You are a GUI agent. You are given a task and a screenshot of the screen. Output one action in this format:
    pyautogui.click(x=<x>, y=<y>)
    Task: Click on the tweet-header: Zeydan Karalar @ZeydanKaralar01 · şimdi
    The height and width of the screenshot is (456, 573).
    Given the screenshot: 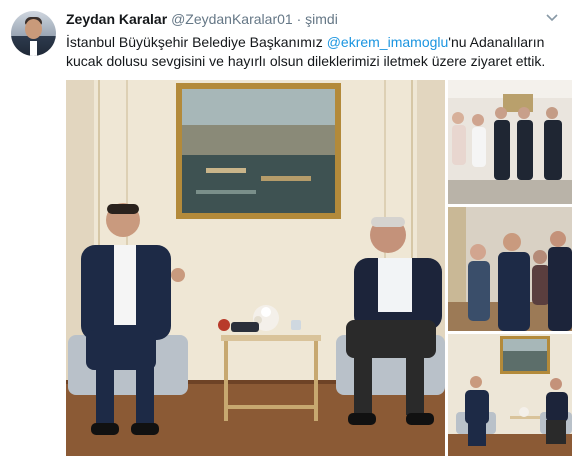 What is the action you would take?
    pyautogui.click(x=202, y=19)
    